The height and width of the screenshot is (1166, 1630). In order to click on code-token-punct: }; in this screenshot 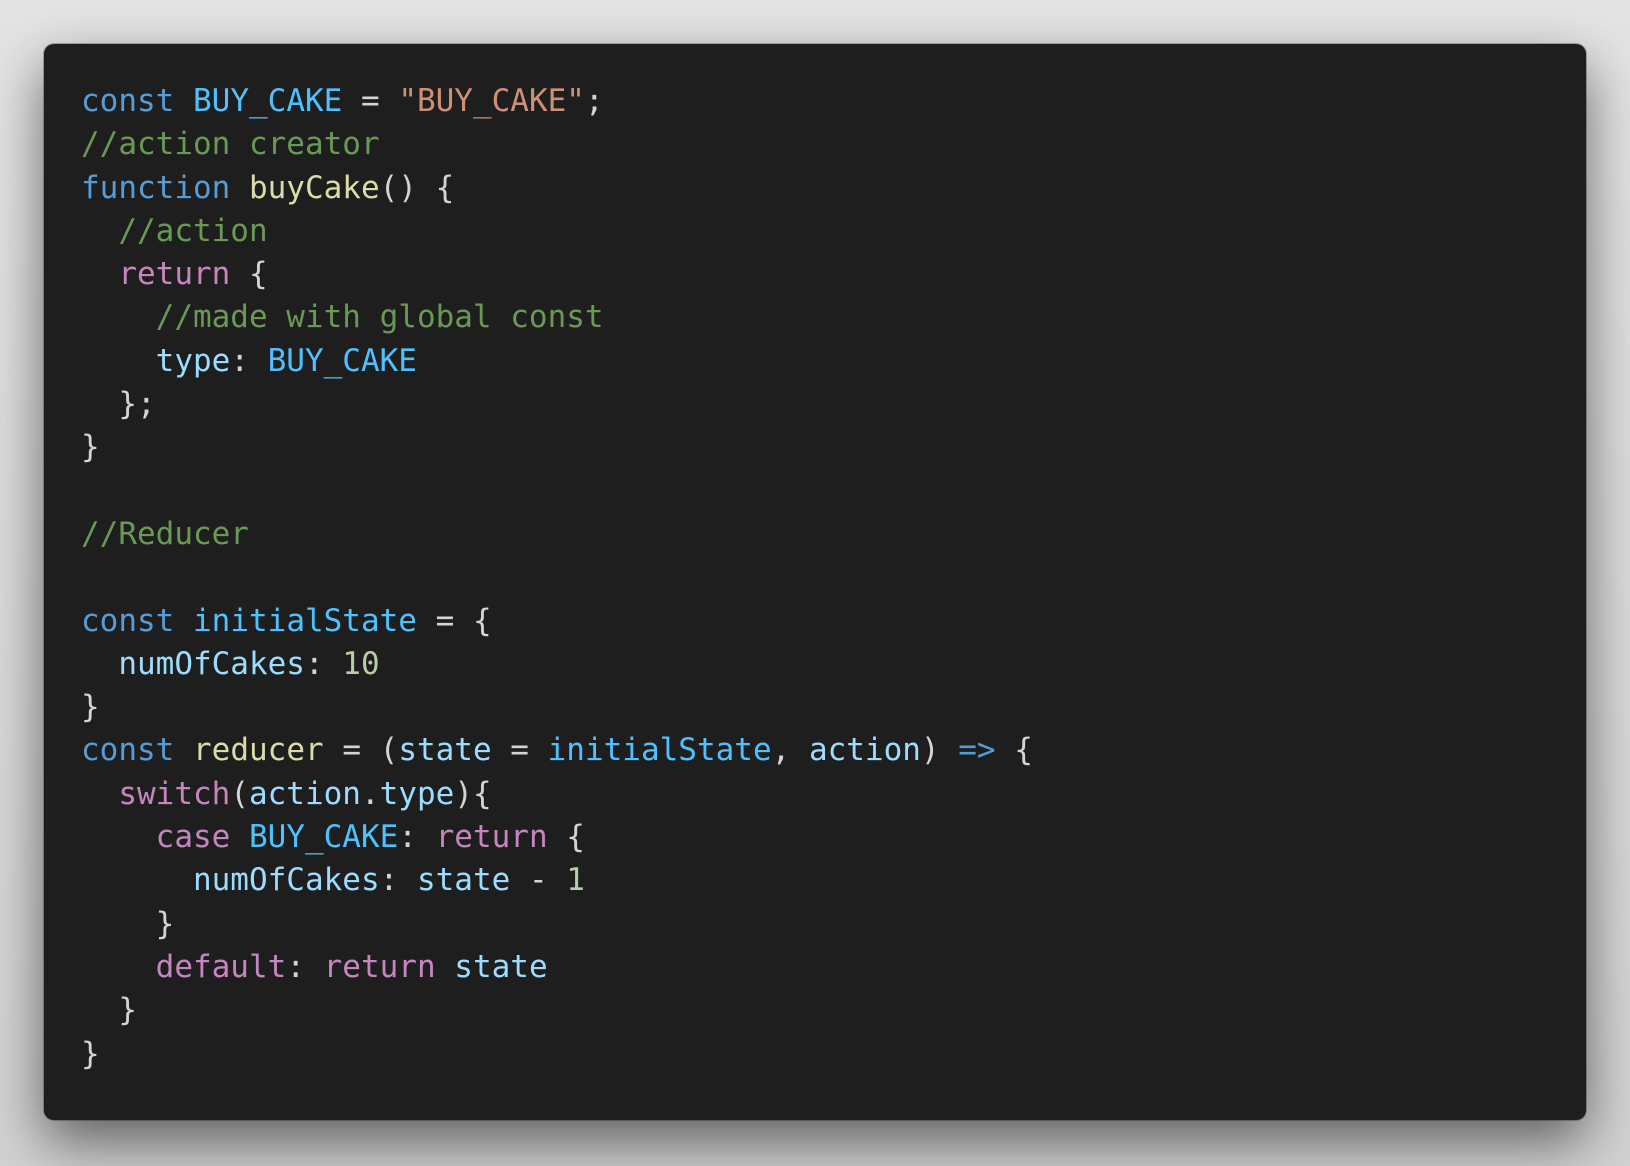, I will do `click(118, 404)`.